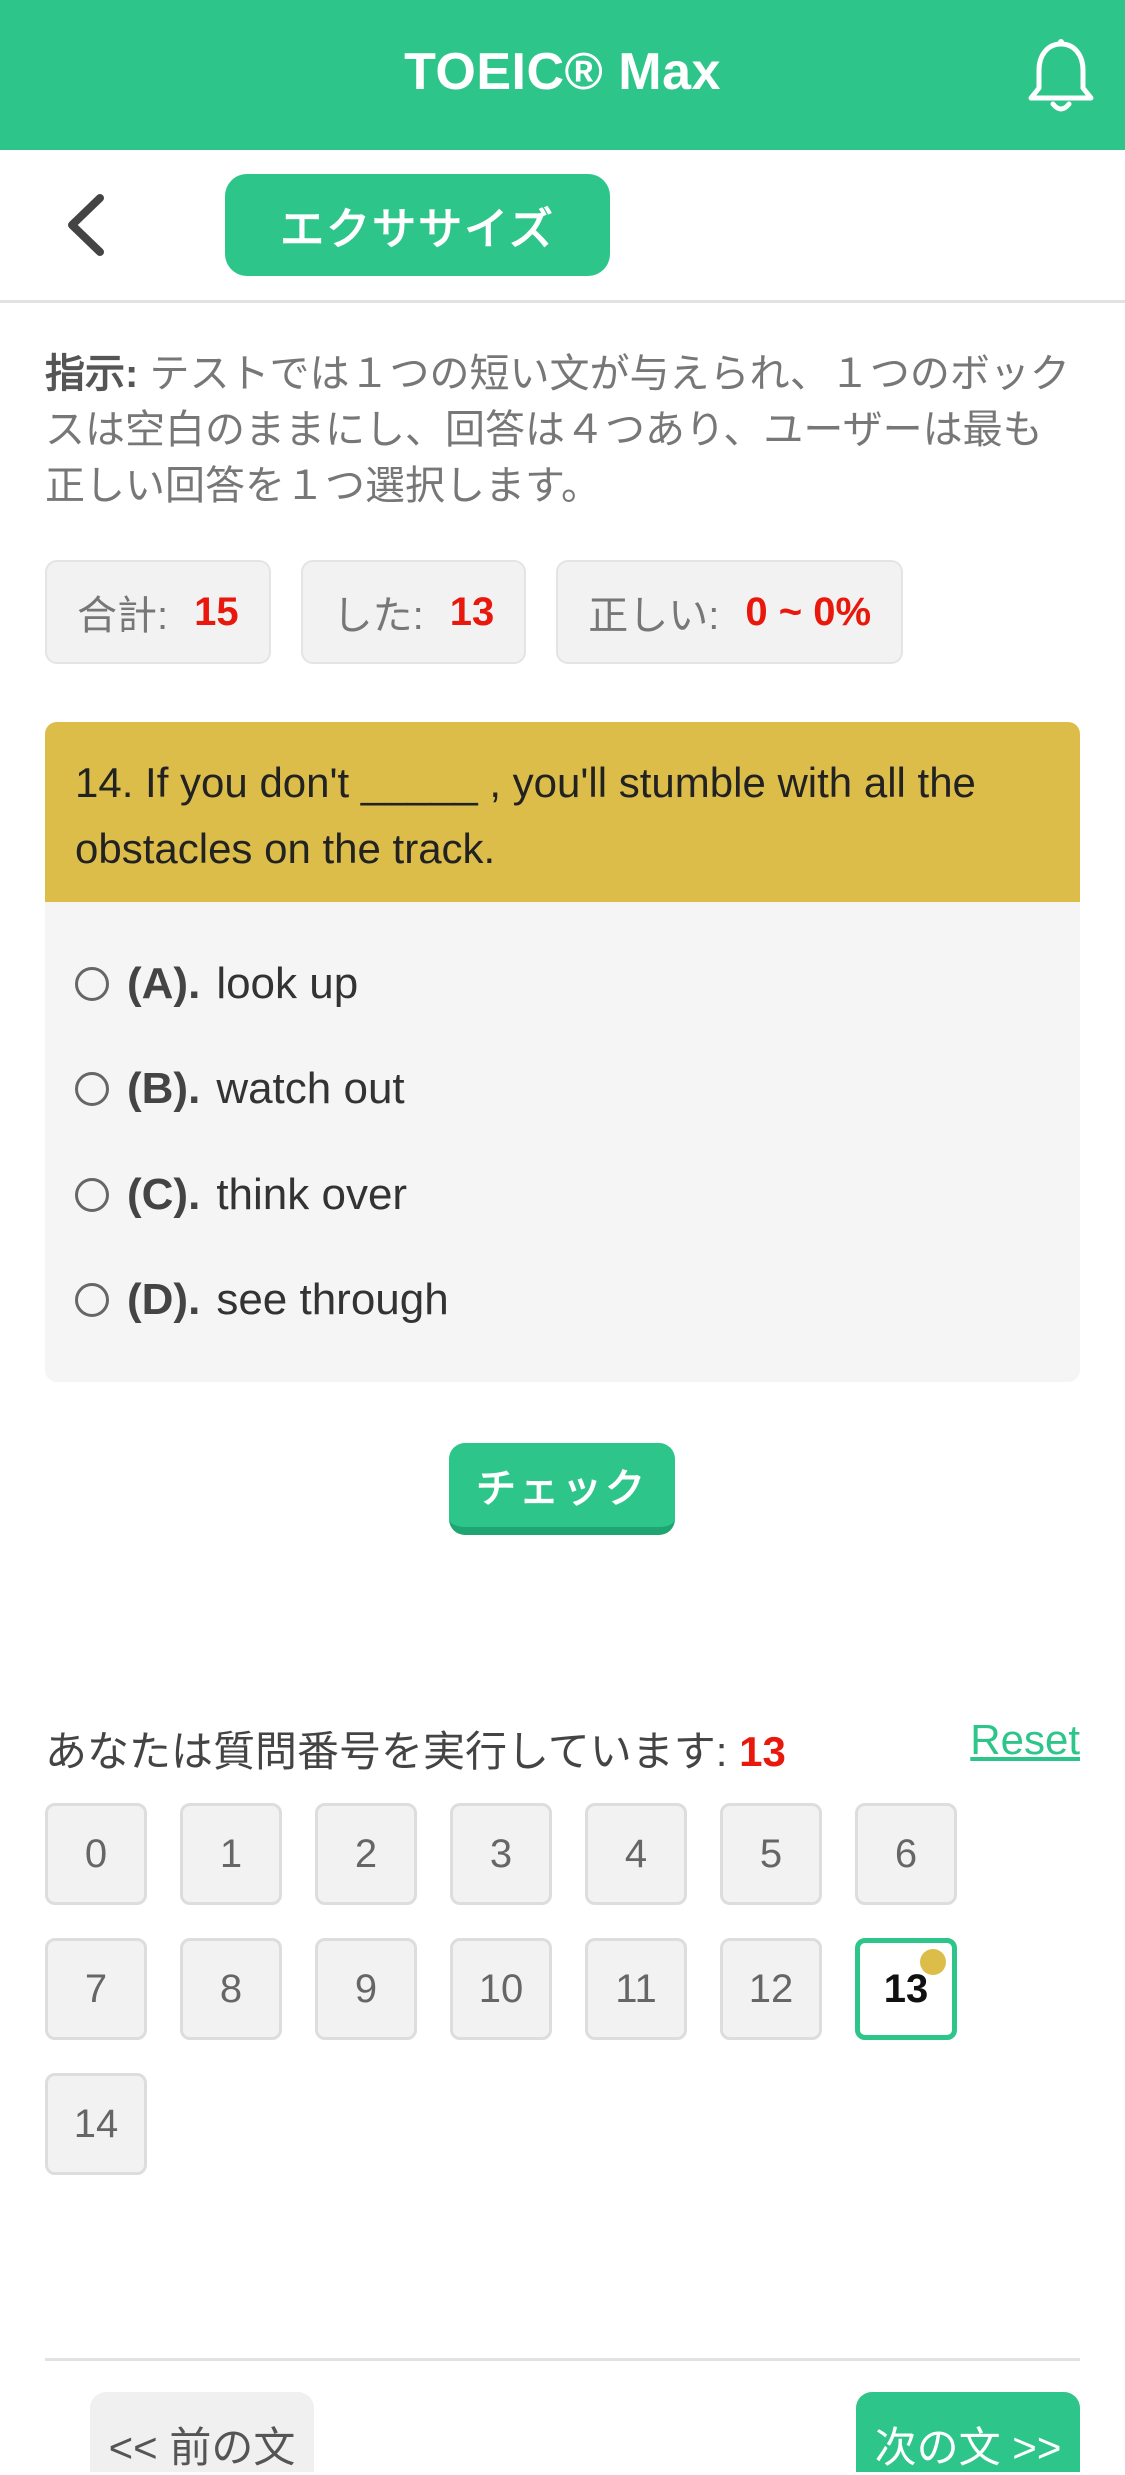 The image size is (1125, 2475). Describe the element at coordinates (310, 1088) in the screenshot. I see `option-text: watch out` at that location.